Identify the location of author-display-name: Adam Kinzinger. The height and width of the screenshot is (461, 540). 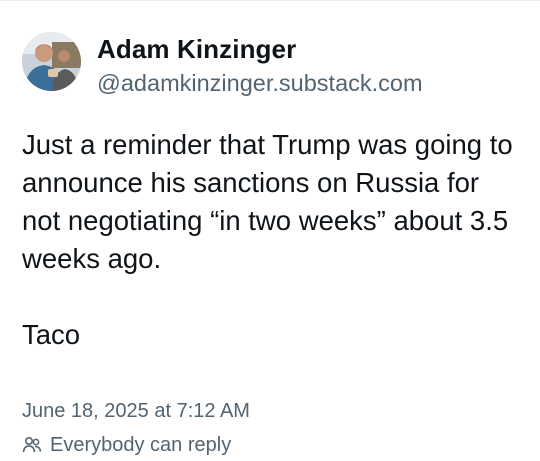
(260, 49).